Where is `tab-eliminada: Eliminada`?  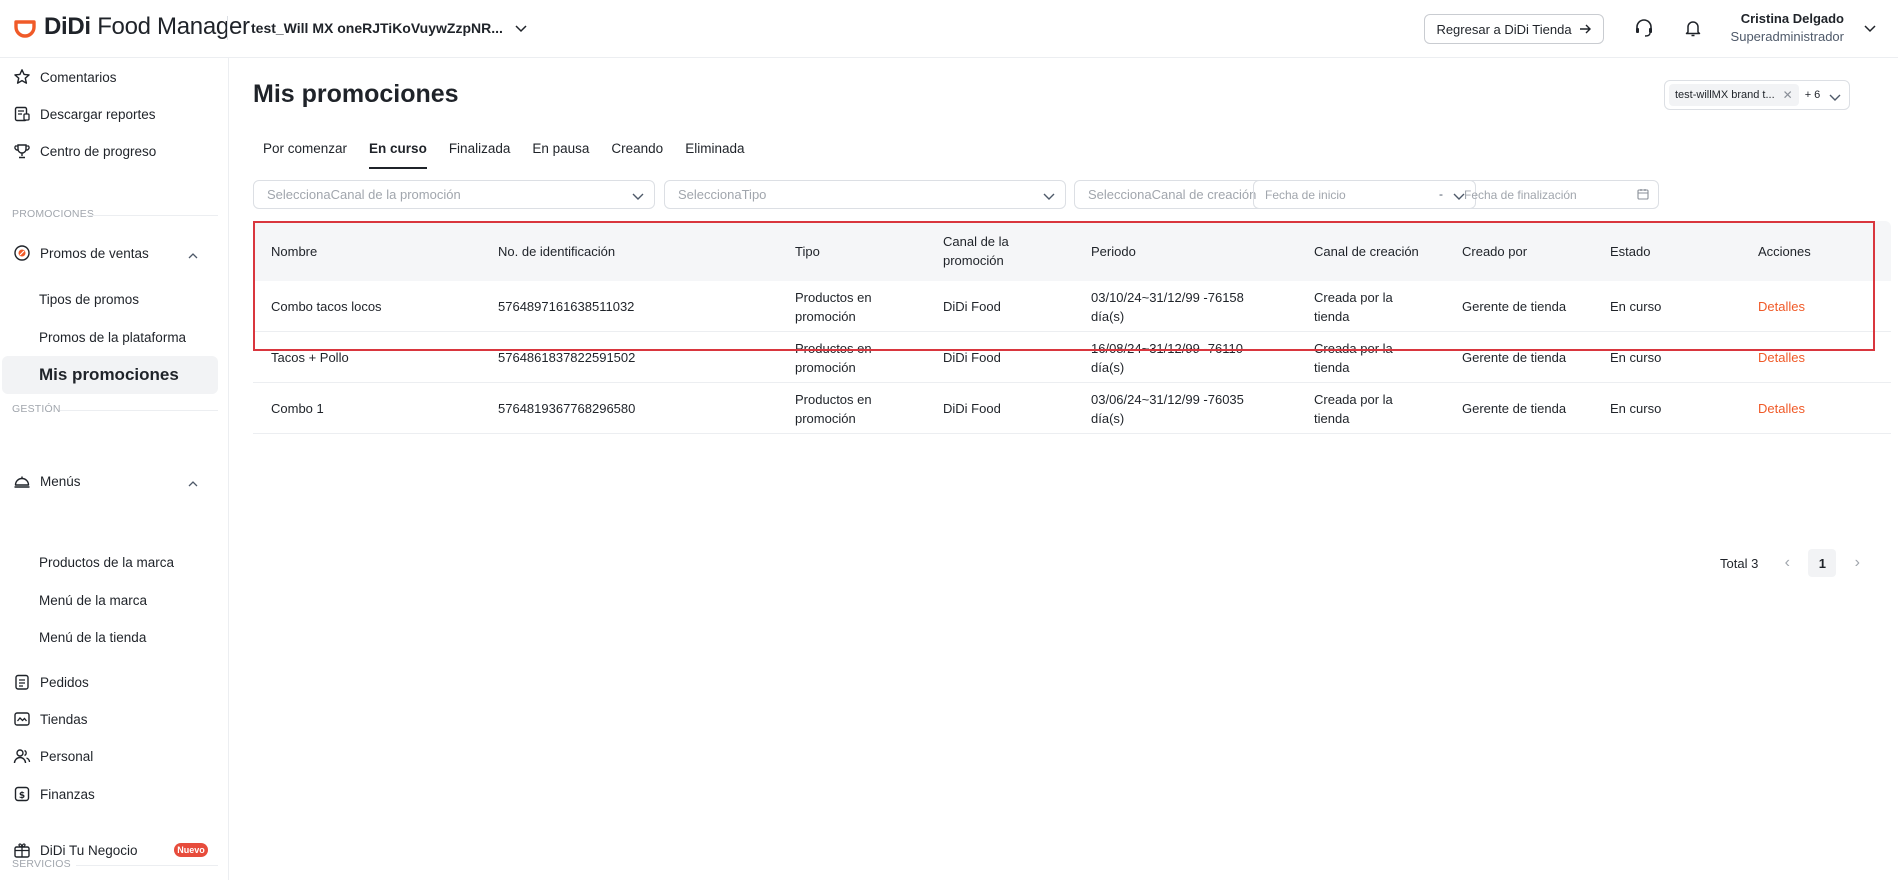 tab-eliminada: Eliminada is located at coordinates (714, 155).